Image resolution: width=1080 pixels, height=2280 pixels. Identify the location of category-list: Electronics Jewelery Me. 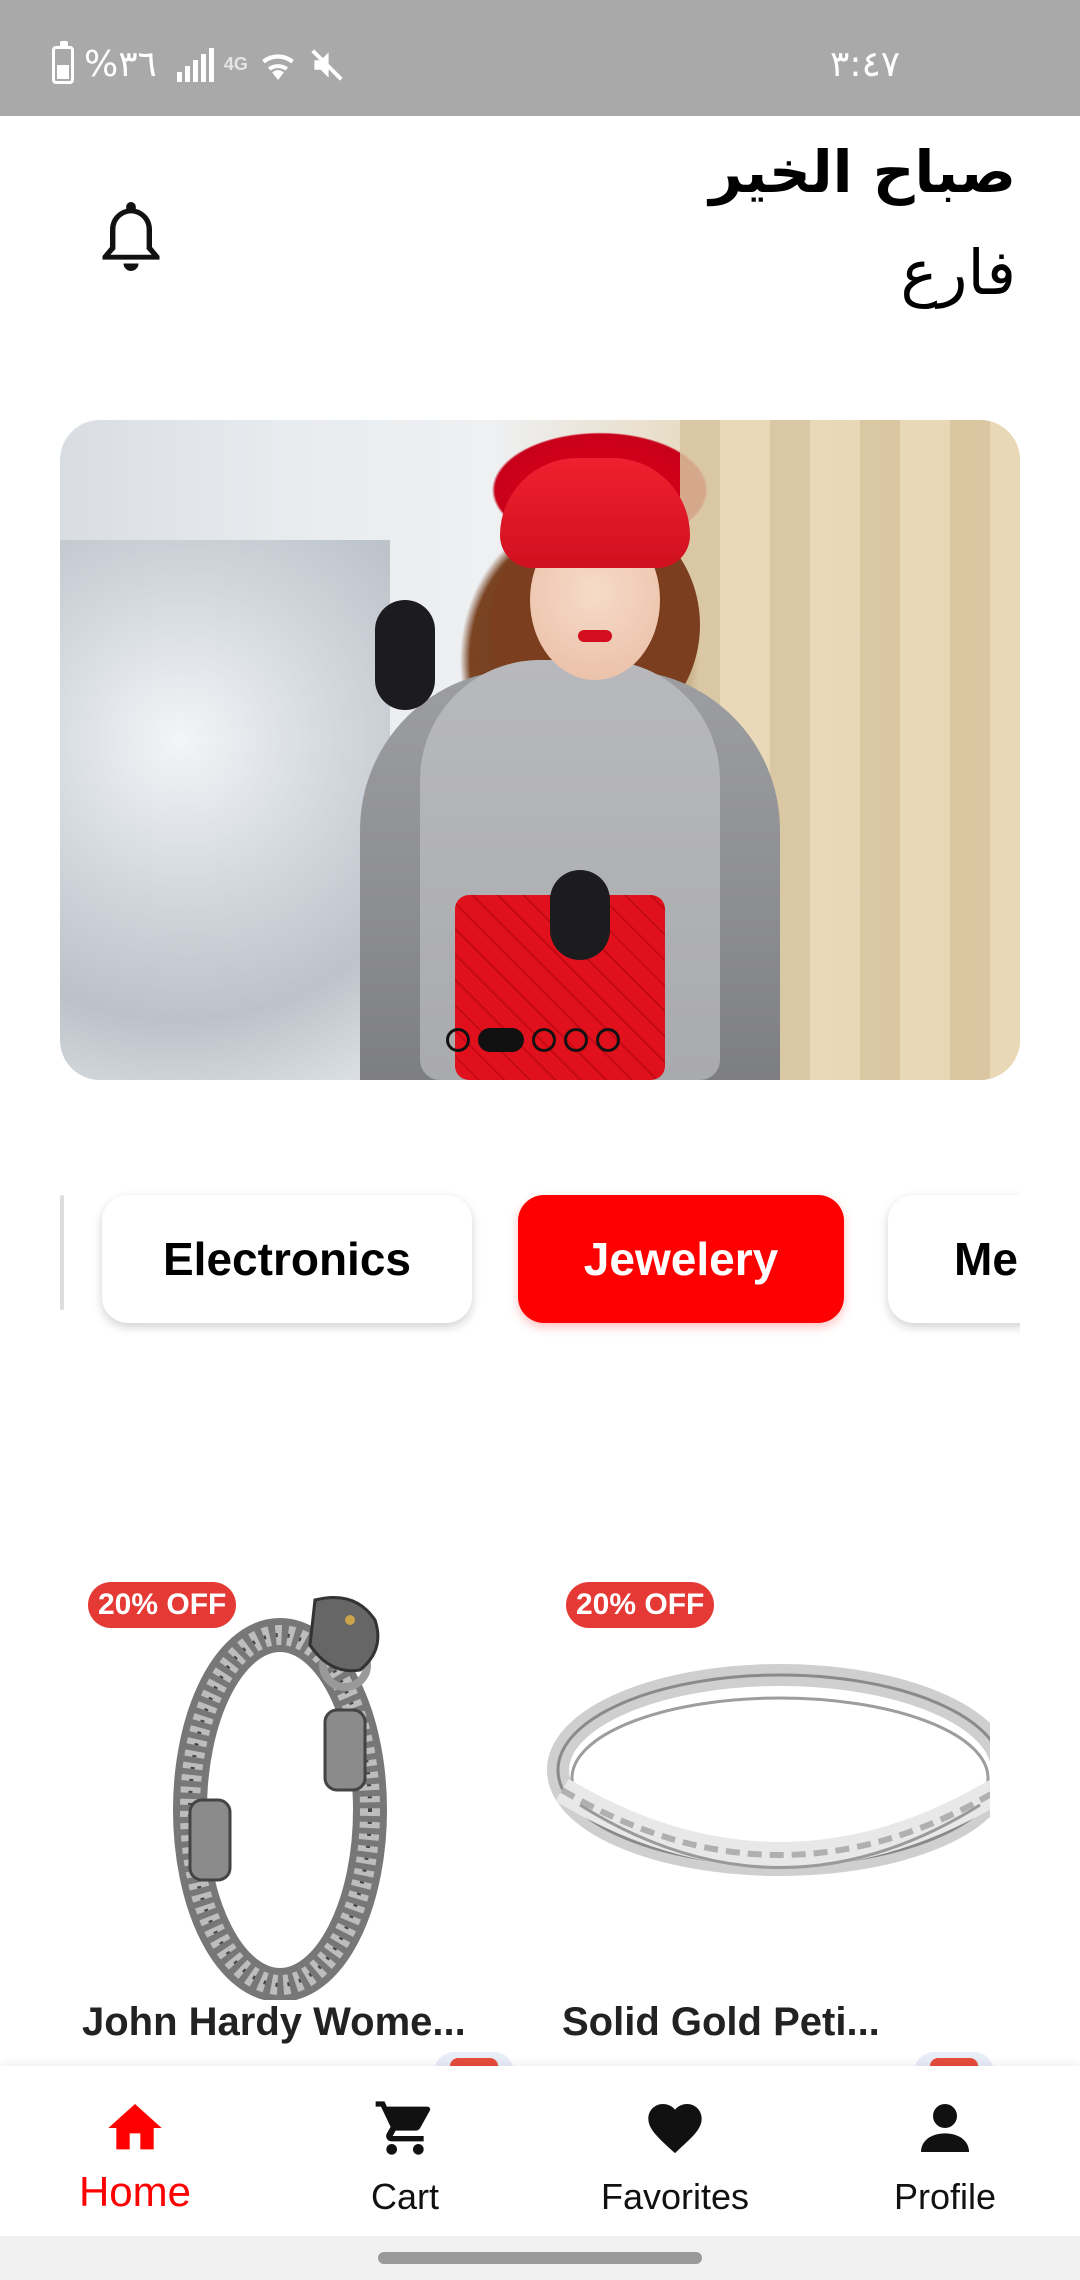
(540, 1260).